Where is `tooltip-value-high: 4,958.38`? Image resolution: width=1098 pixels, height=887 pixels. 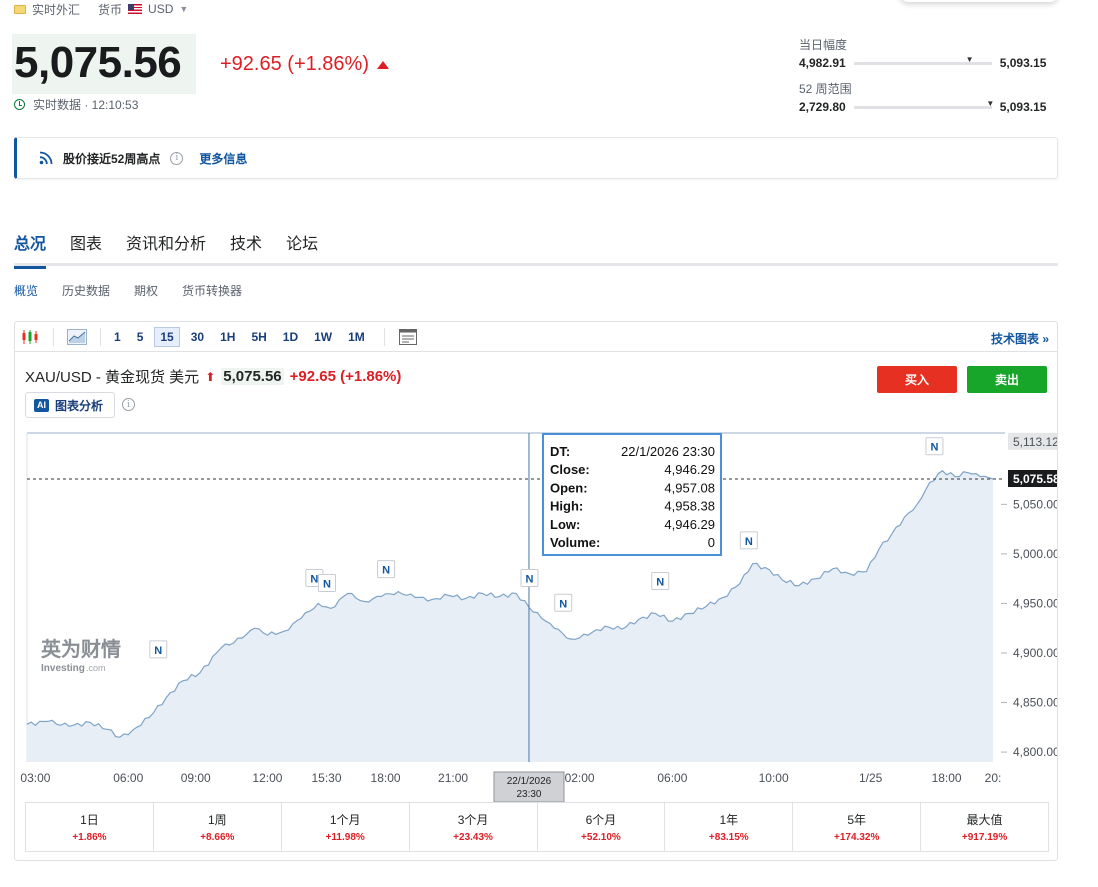
tooltip-value-high: 4,958.38 is located at coordinates (689, 506).